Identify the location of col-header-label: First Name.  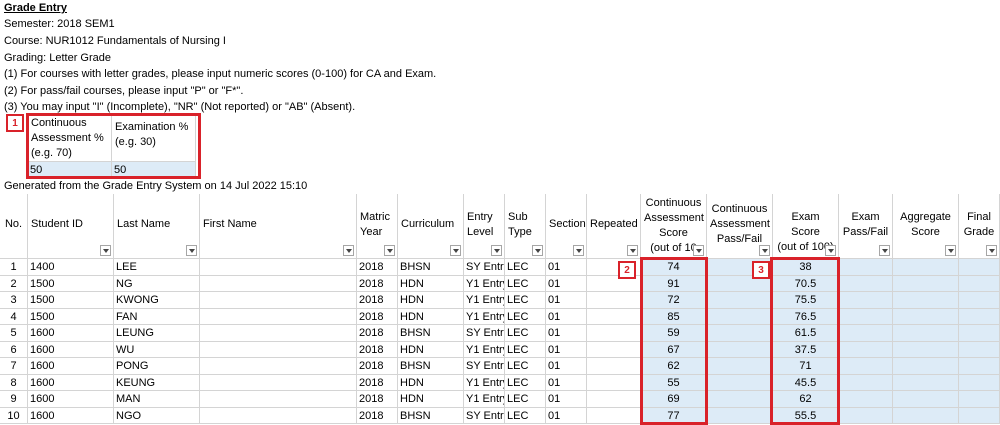
(230, 224).